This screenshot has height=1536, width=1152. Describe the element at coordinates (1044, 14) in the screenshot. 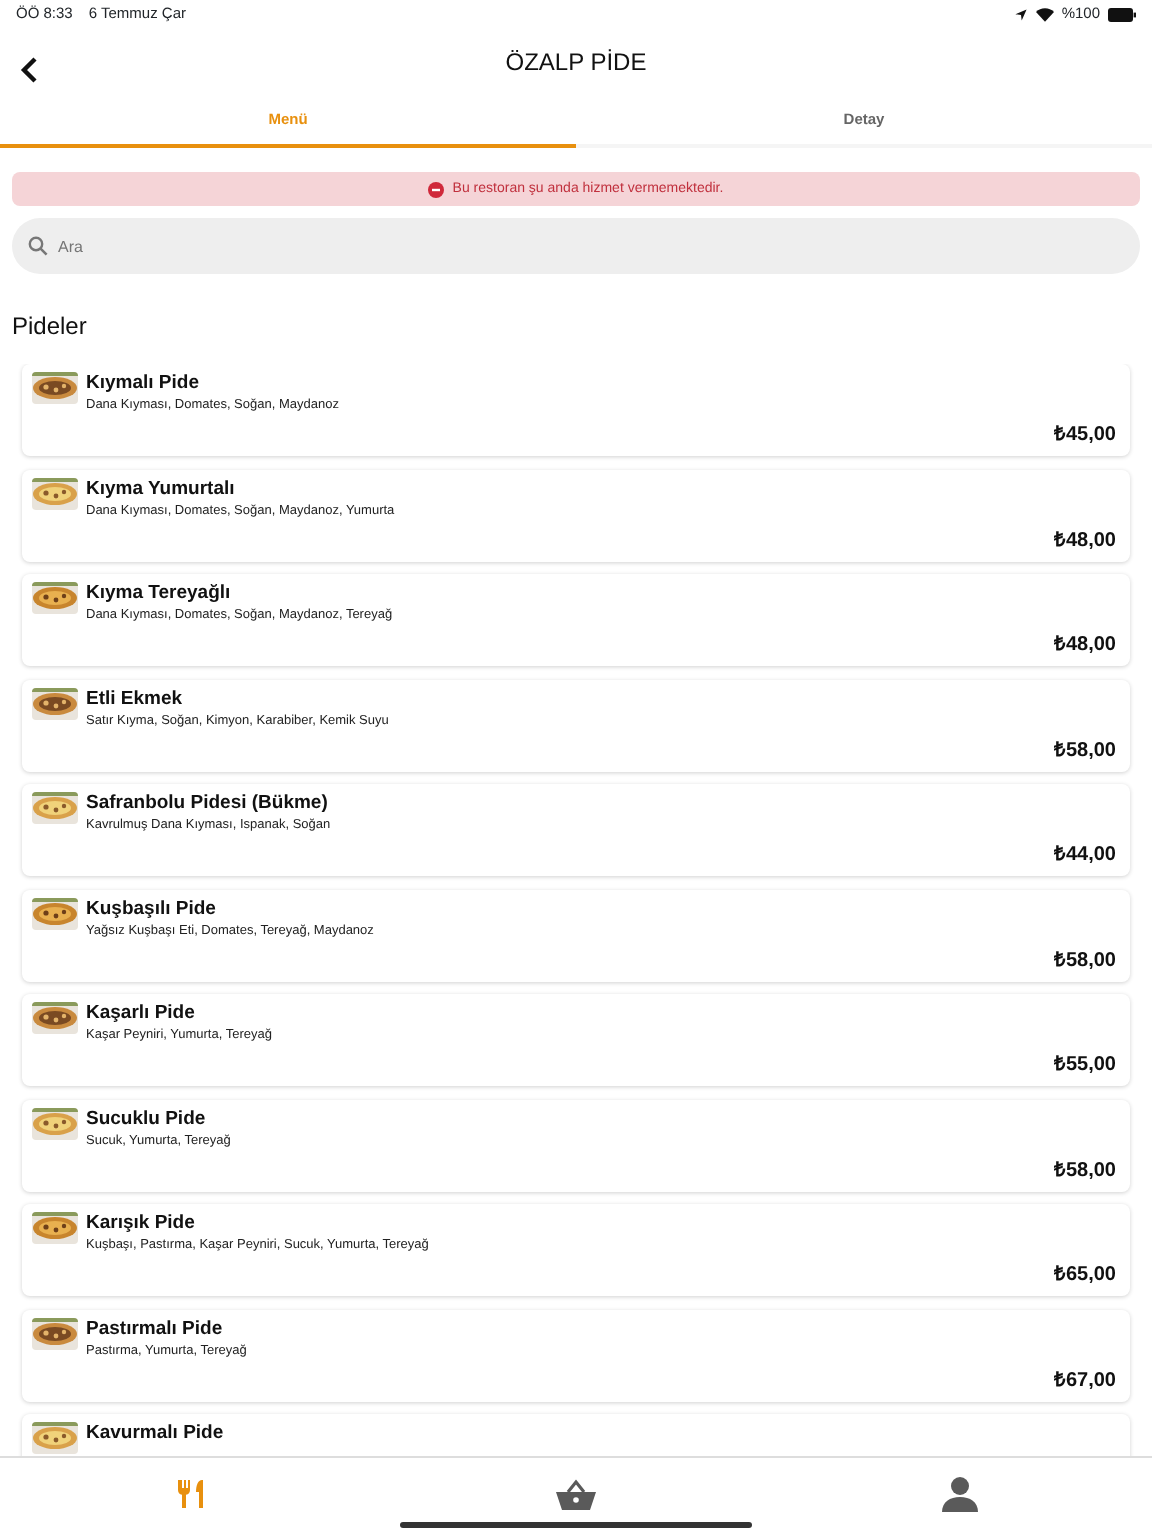

I see `wifi-icon` at that location.